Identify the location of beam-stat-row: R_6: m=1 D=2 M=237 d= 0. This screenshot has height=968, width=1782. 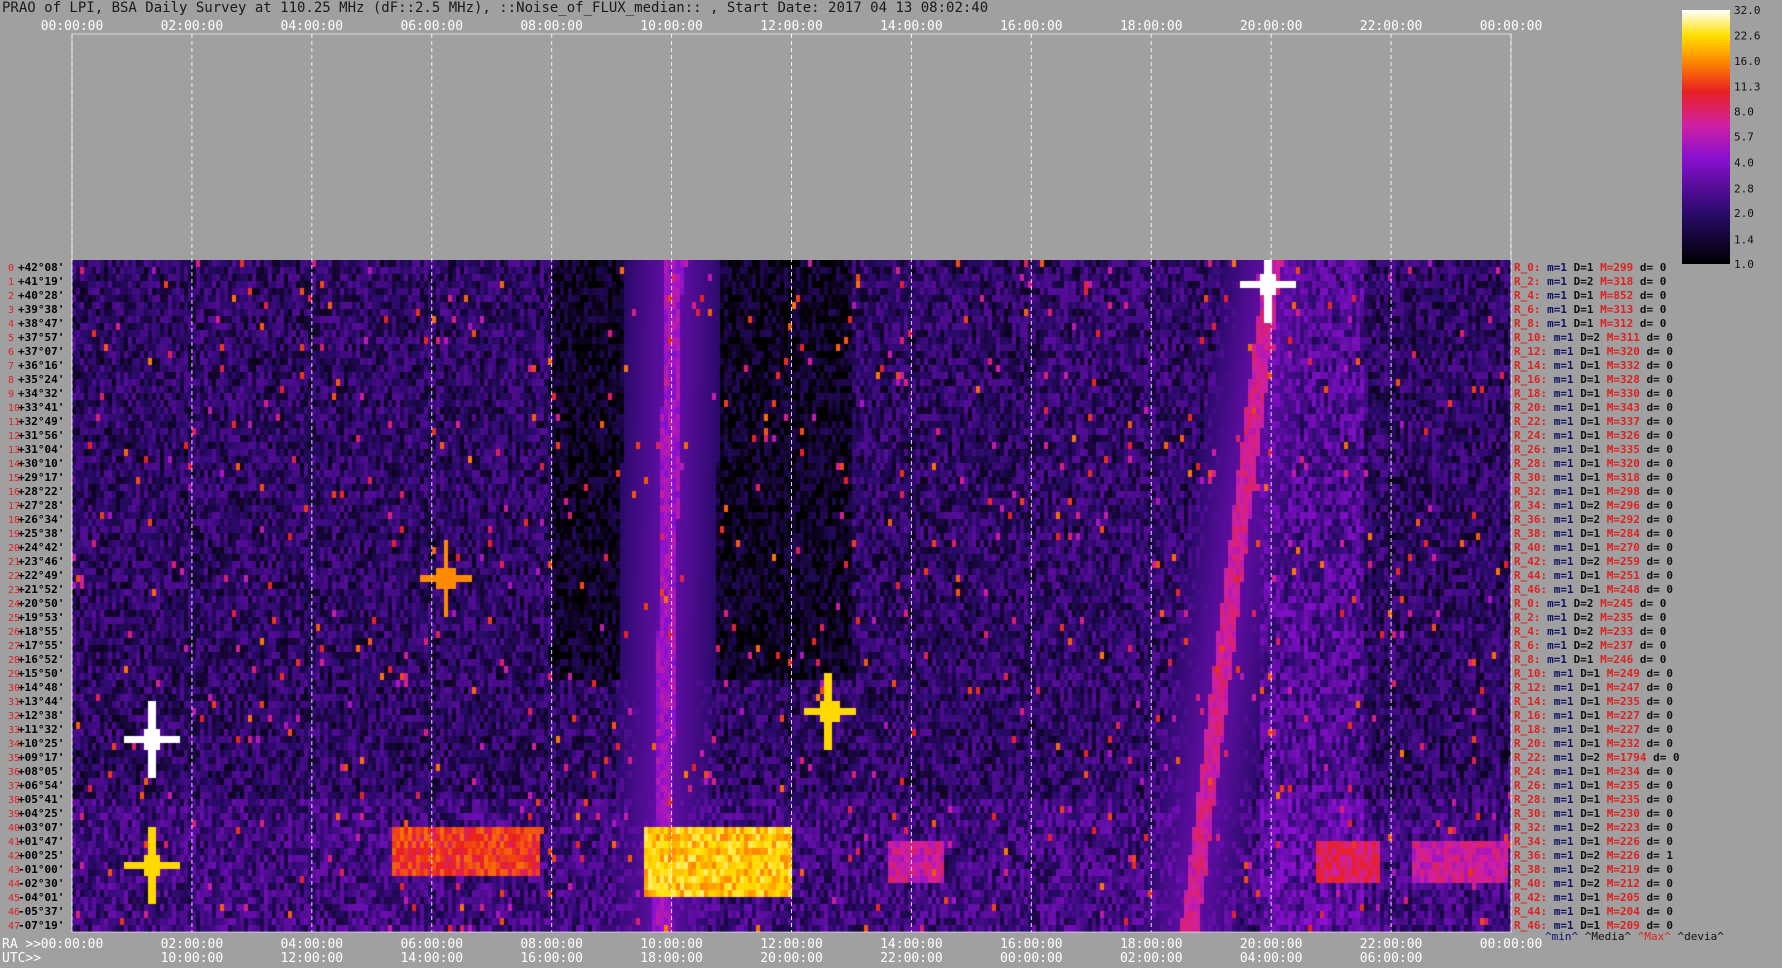
(1590, 645).